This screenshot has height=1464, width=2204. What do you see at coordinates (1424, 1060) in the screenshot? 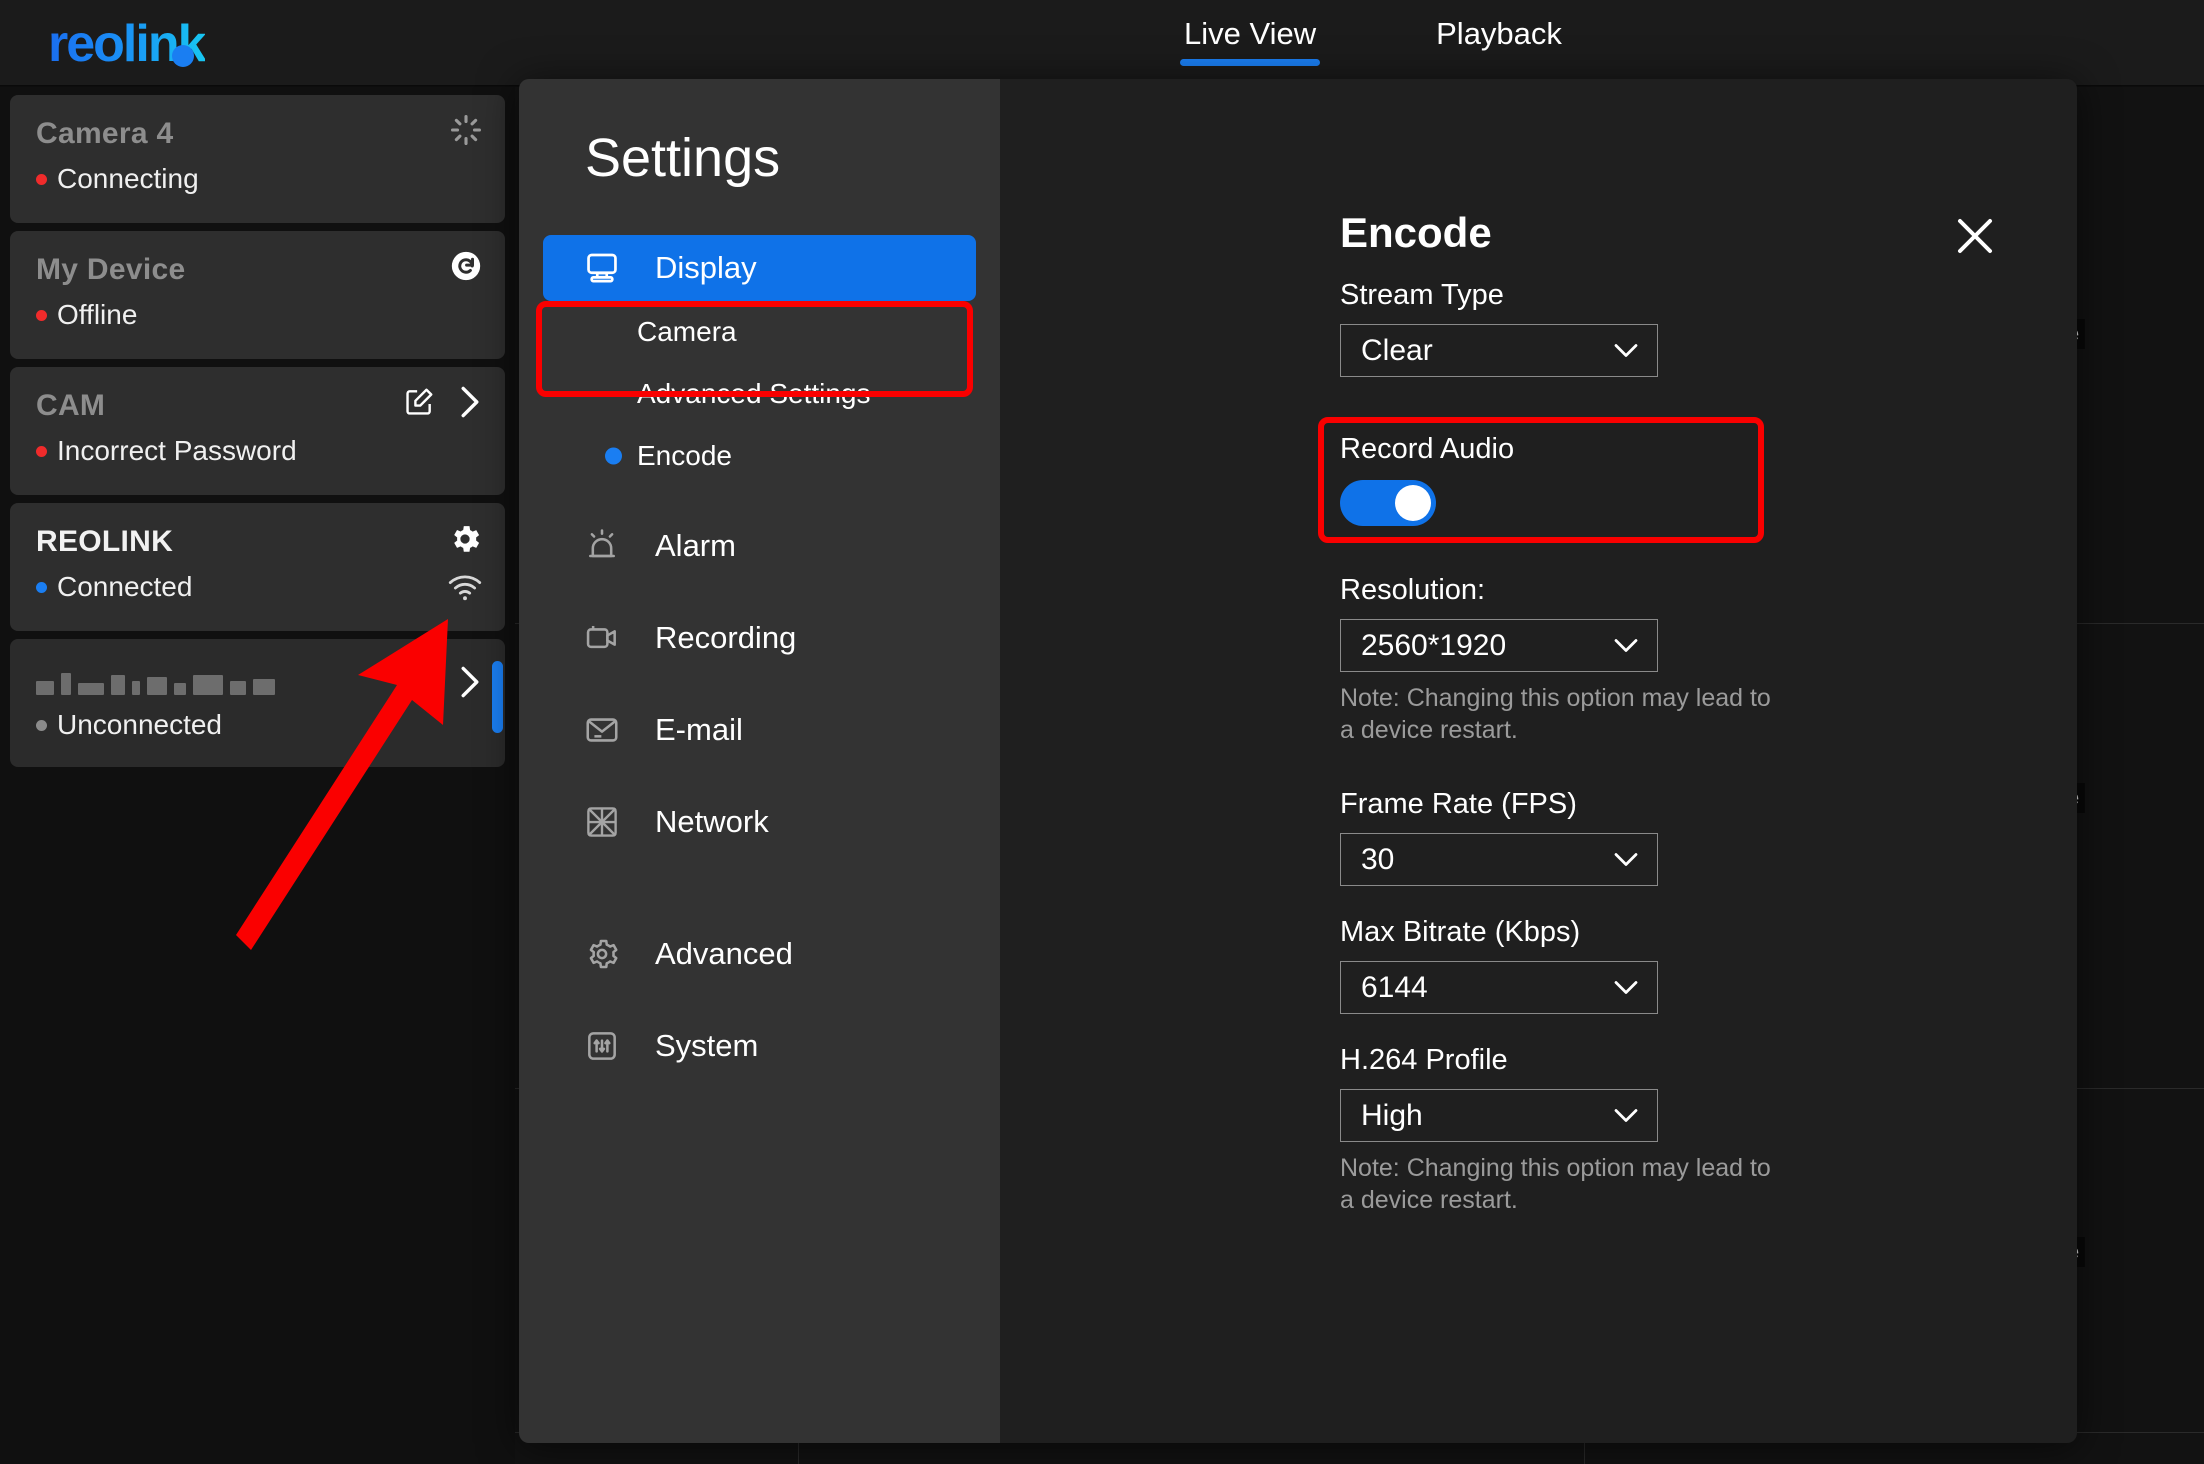
I see `h264-profile-label: H.264 Profile` at bounding box center [1424, 1060].